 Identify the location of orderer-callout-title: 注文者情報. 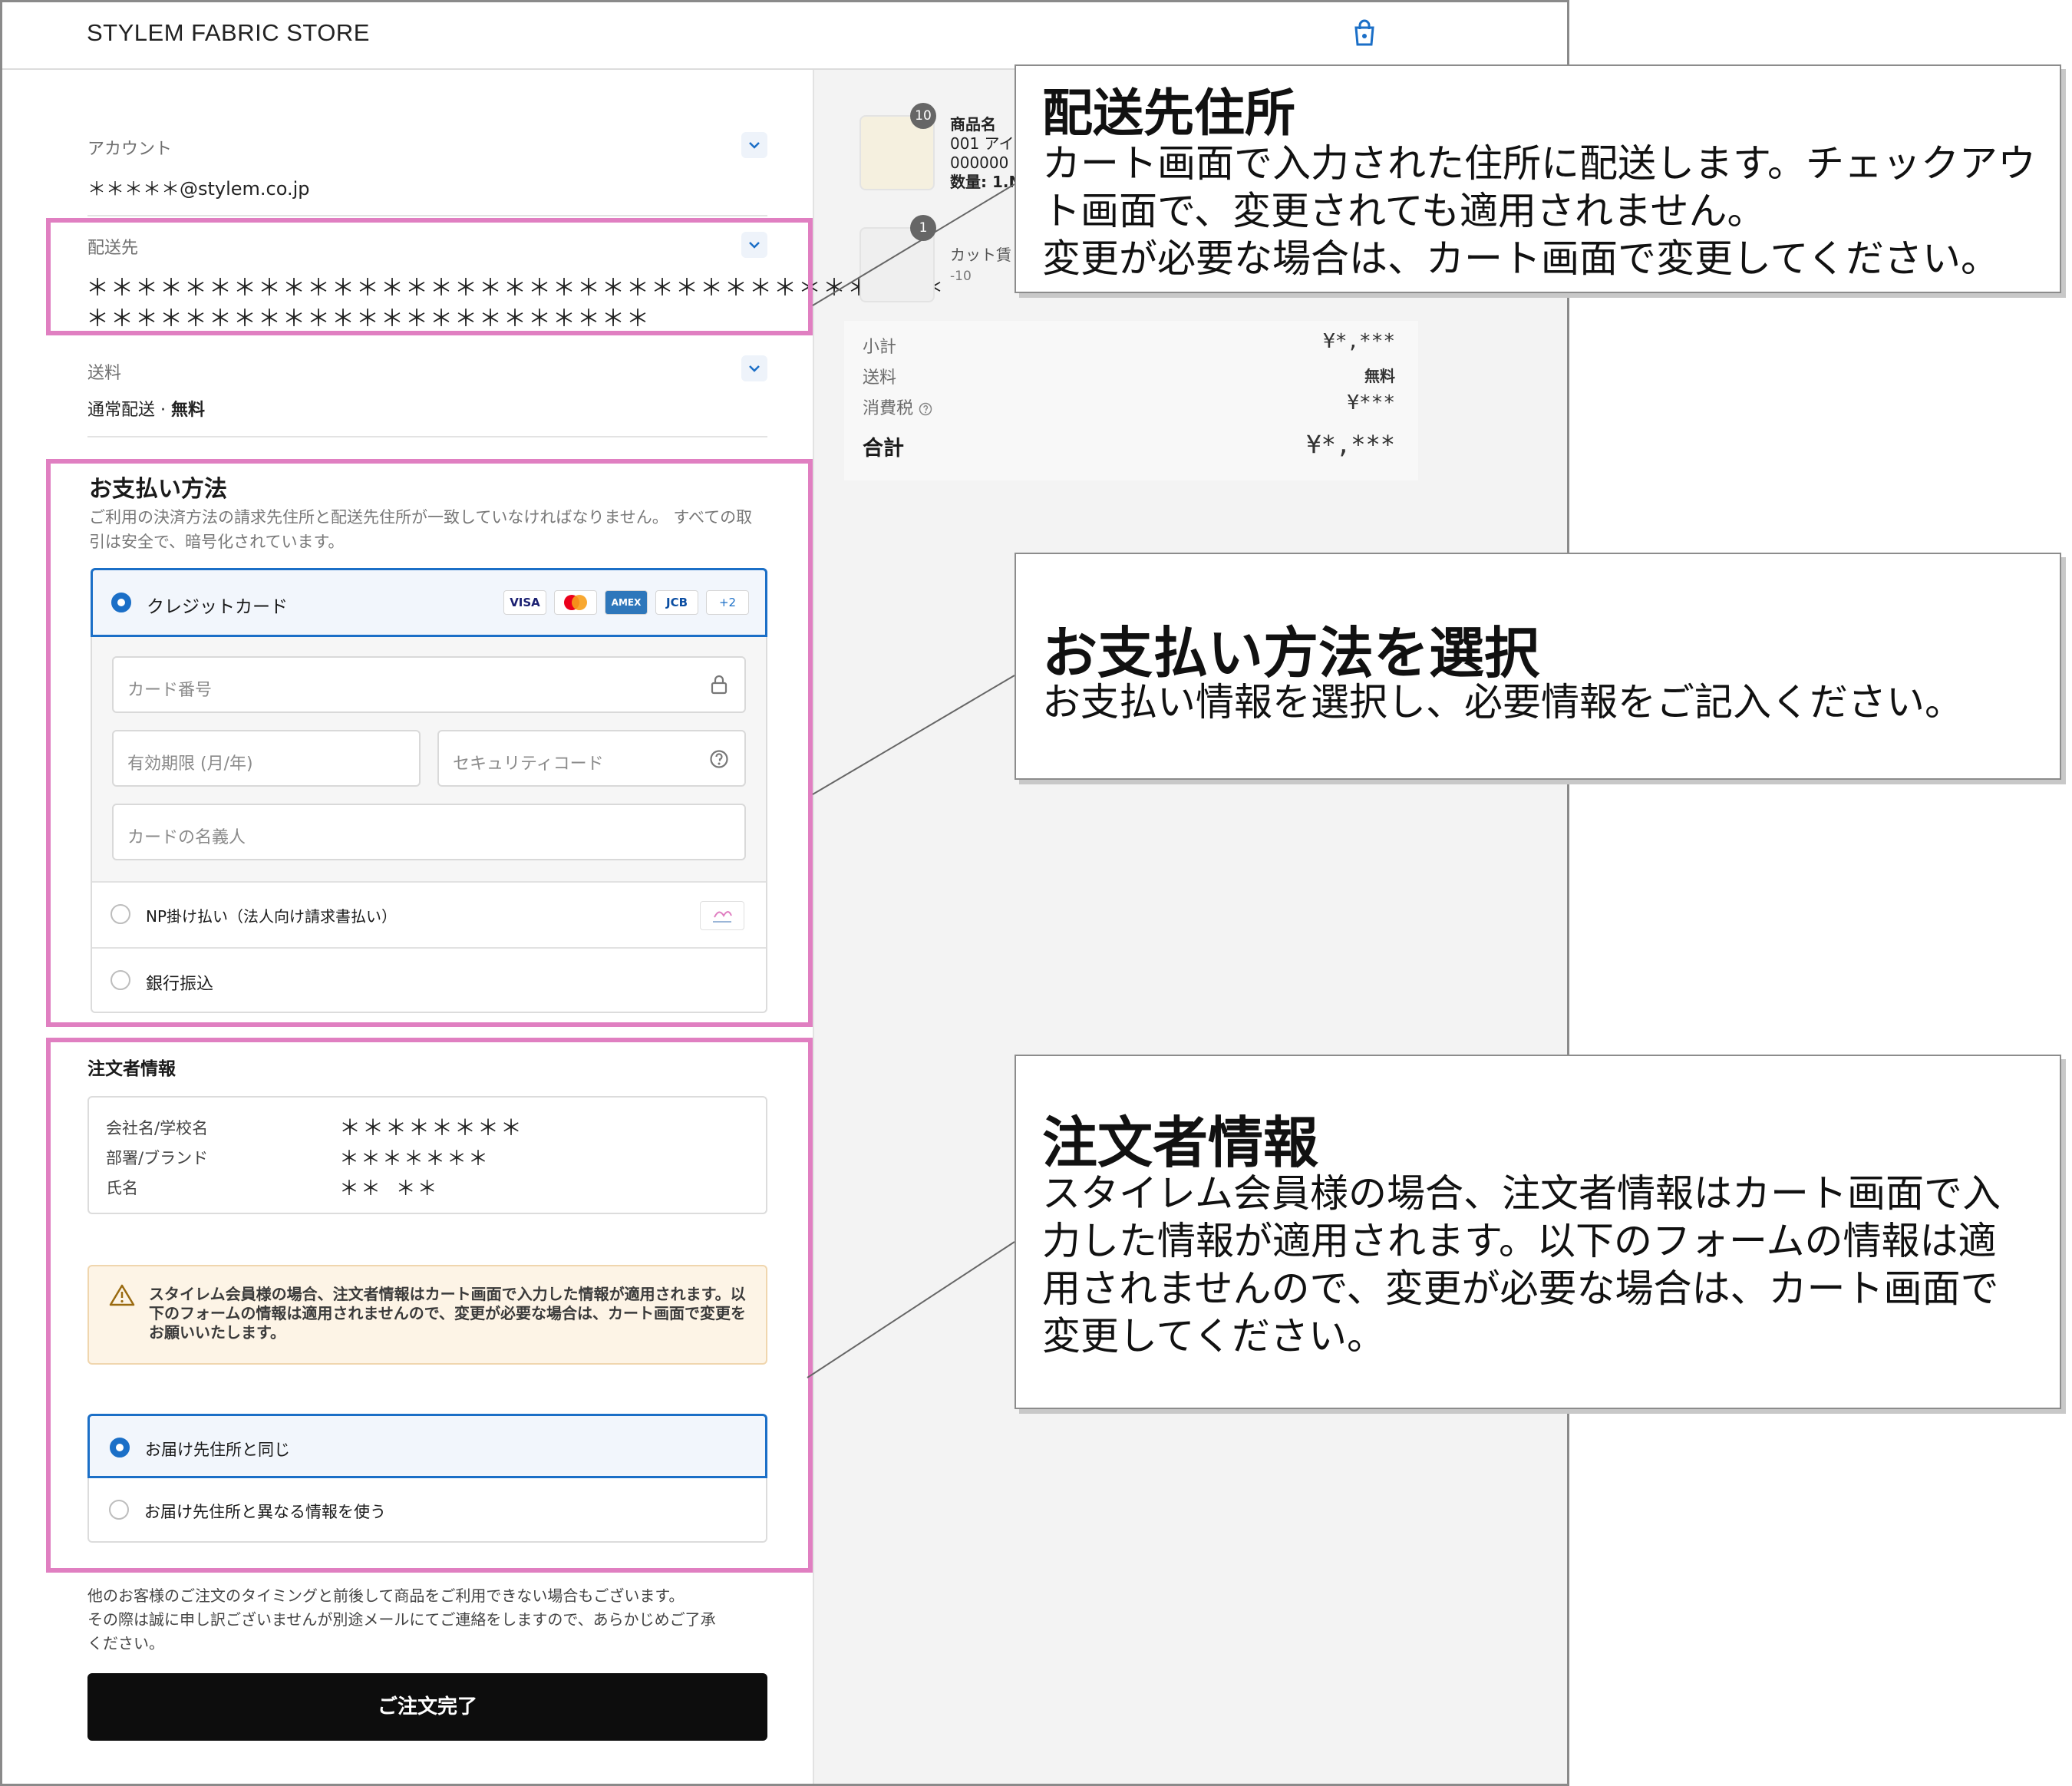
(1180, 1143).